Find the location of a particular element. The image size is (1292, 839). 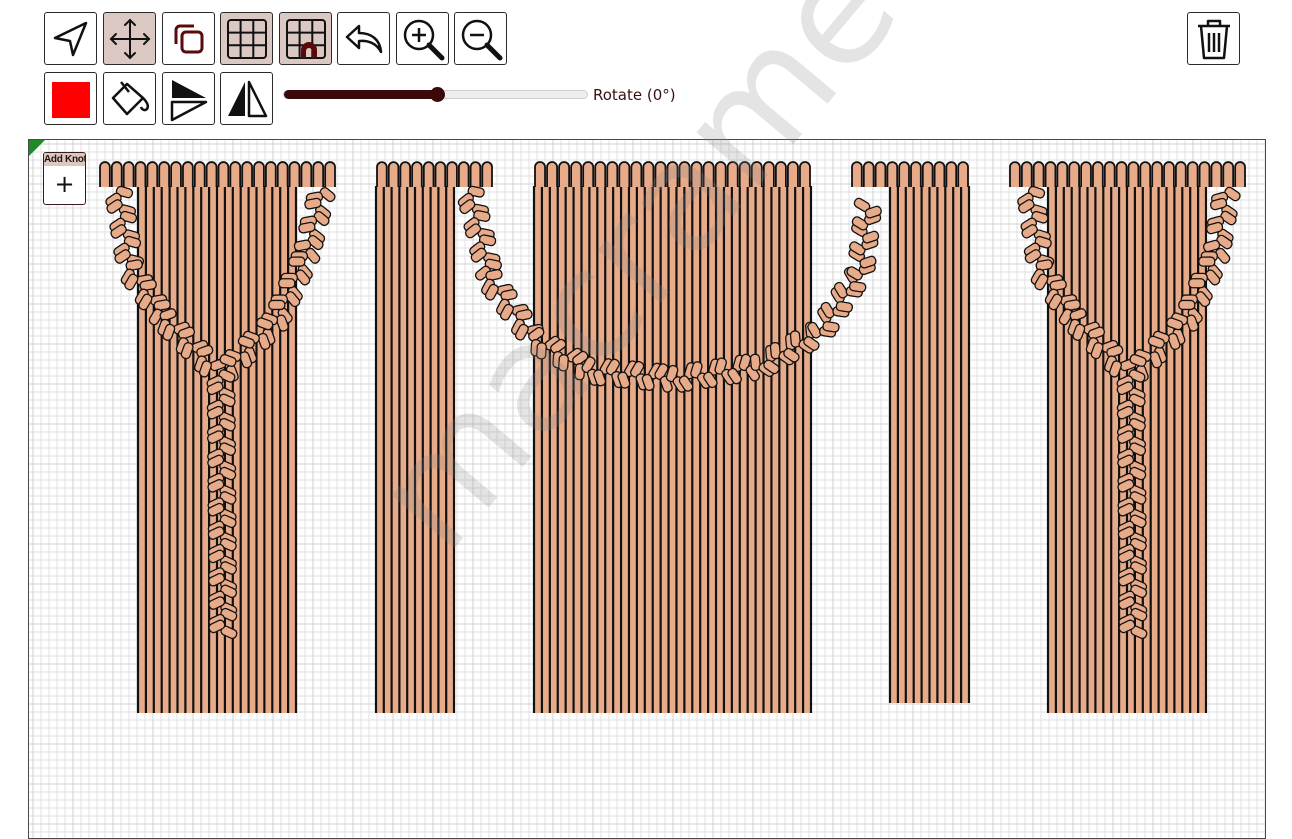

move-arrows-icon is located at coordinates (129, 38).